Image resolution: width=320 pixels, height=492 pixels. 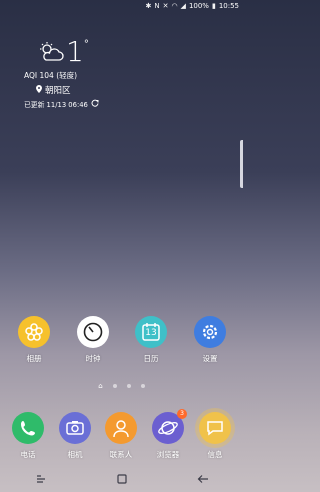 I want to click on weather-widget: 1 ° AQI 104 (轻度) 朝阳区 已更新 11/13 06:46, so click(x=69, y=72).